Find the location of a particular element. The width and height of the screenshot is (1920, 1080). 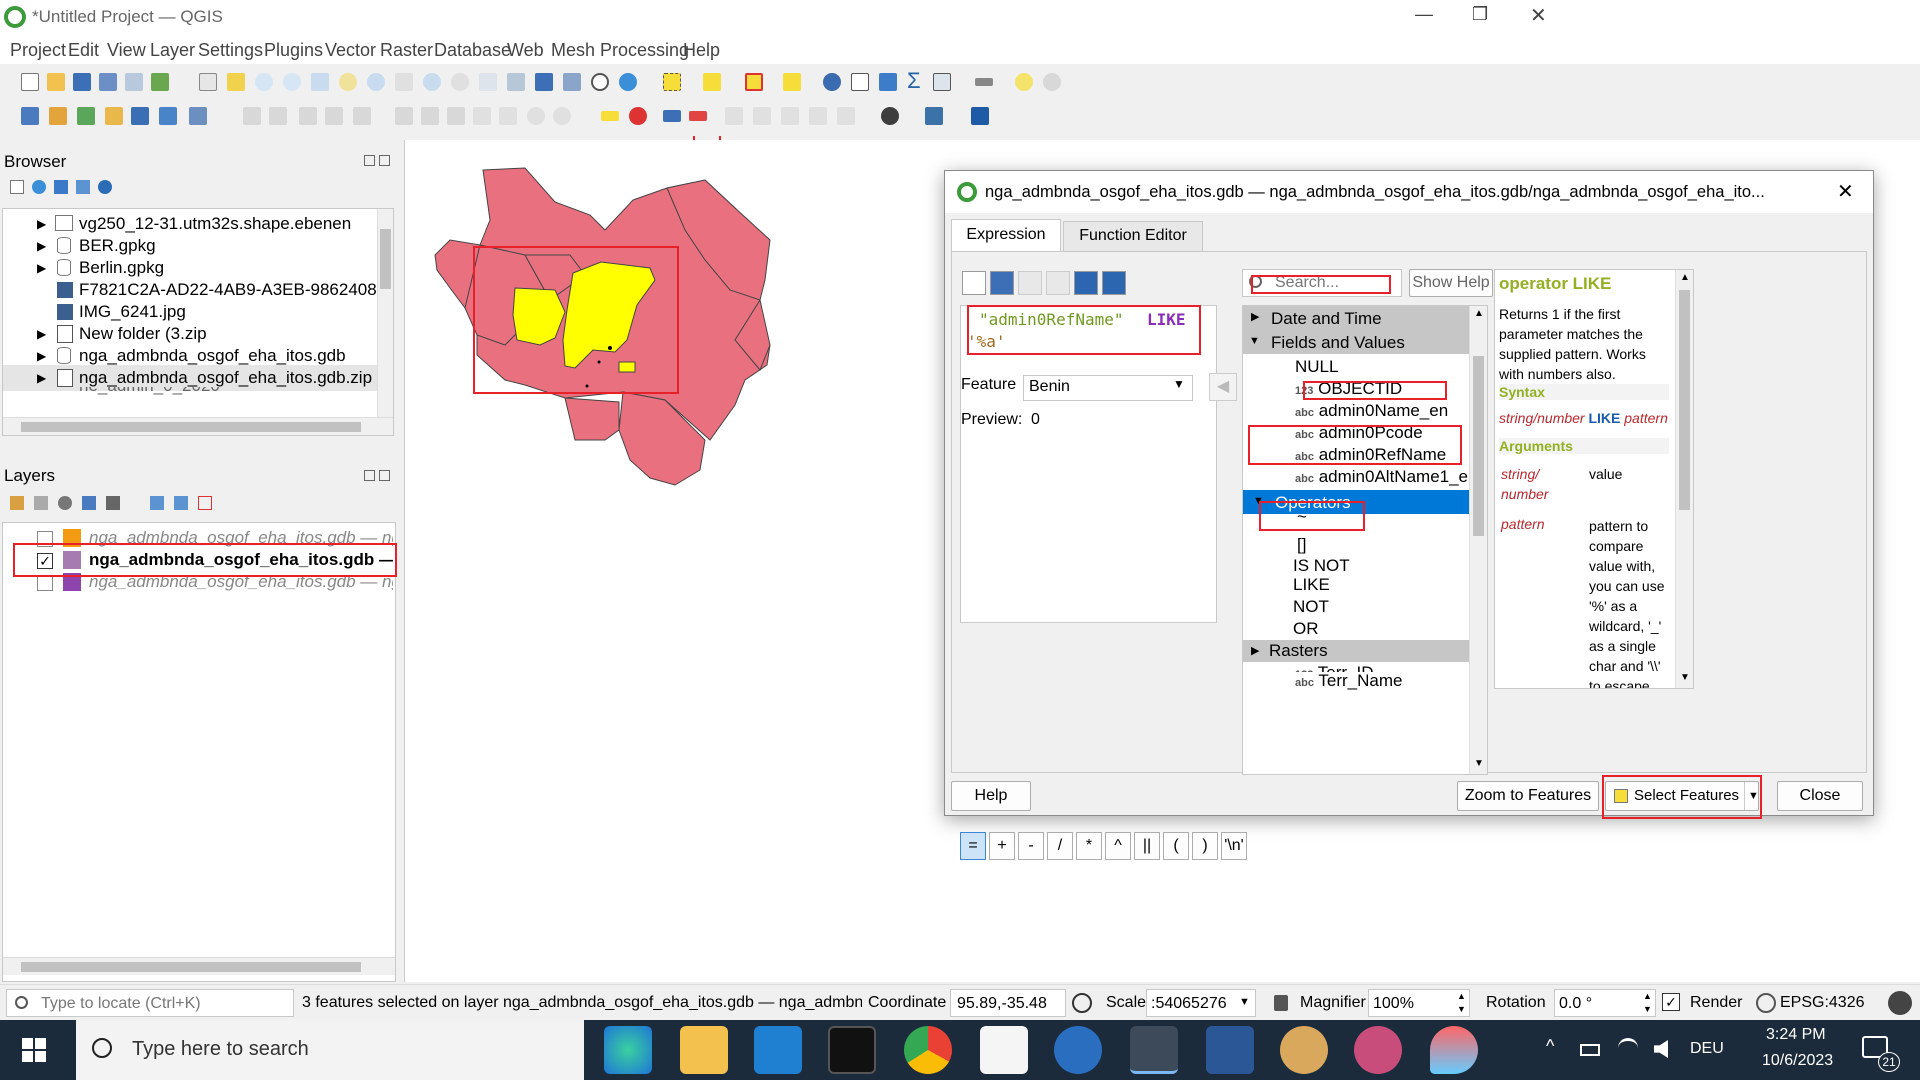

group-rasters: ▶ Rasters is located at coordinates (1356, 651).